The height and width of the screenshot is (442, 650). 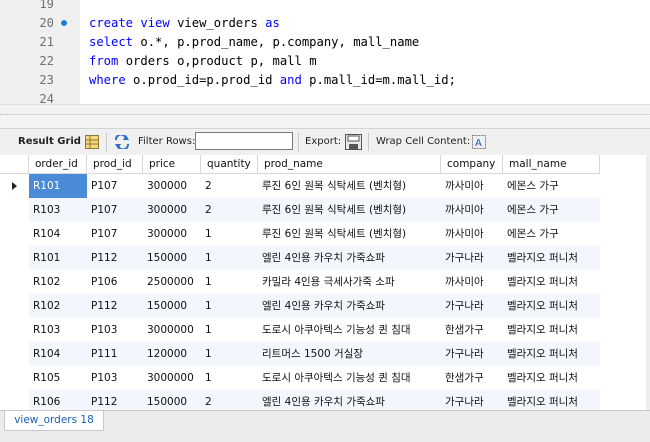 What do you see at coordinates (58, 378) in the screenshot?
I see `cell-order-id: R105` at bounding box center [58, 378].